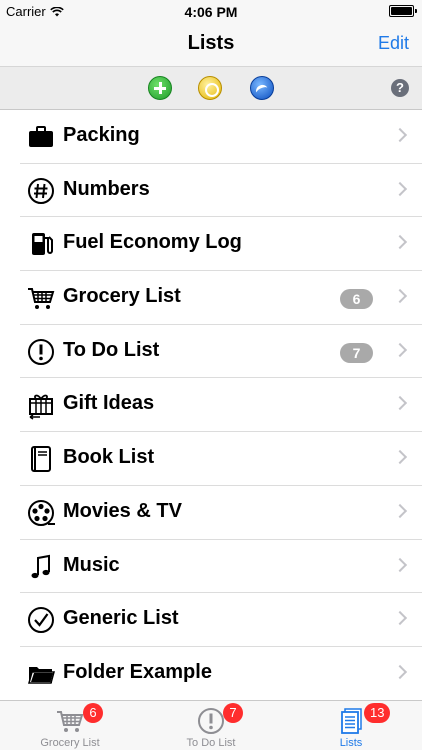  I want to click on tab-label: Lists, so click(351, 743).